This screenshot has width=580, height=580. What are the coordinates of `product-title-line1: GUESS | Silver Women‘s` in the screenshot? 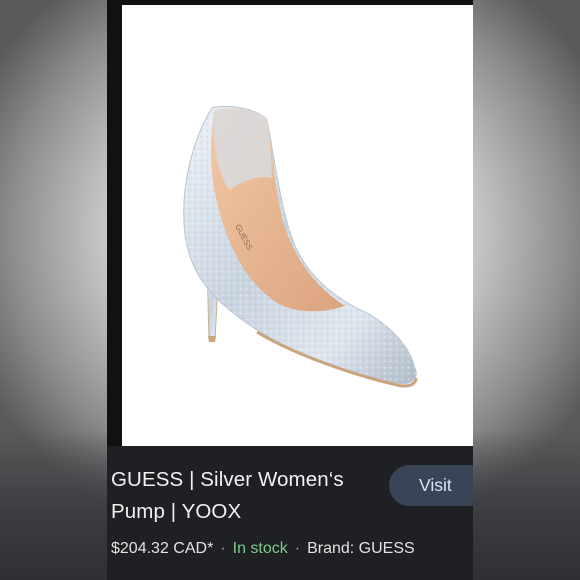 It's located at (227, 479).